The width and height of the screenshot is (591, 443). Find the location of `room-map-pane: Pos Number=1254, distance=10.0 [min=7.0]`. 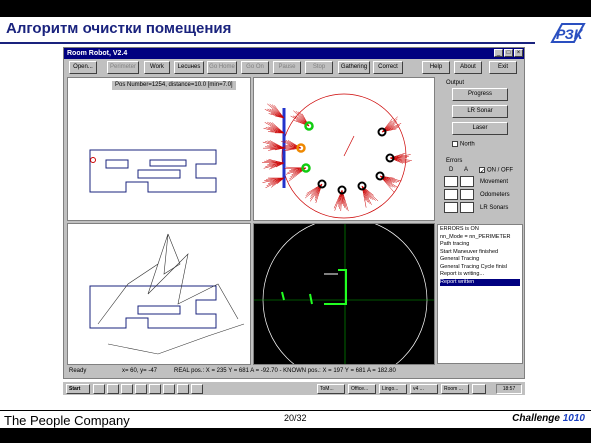

room-map-pane: Pos Number=1254, distance=10.0 [min=7.0] is located at coordinates (159, 149).